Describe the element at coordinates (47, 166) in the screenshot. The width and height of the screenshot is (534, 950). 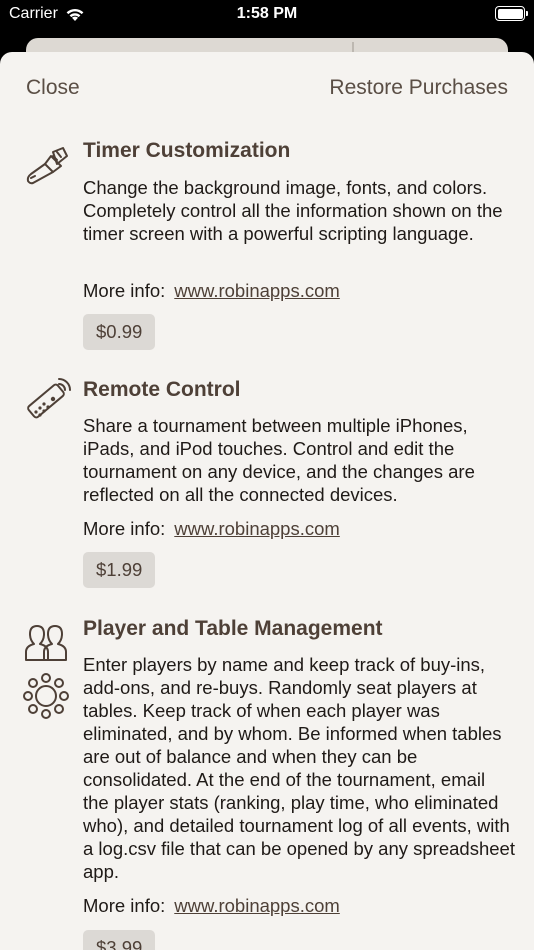
I see `paintbrush-icon` at that location.